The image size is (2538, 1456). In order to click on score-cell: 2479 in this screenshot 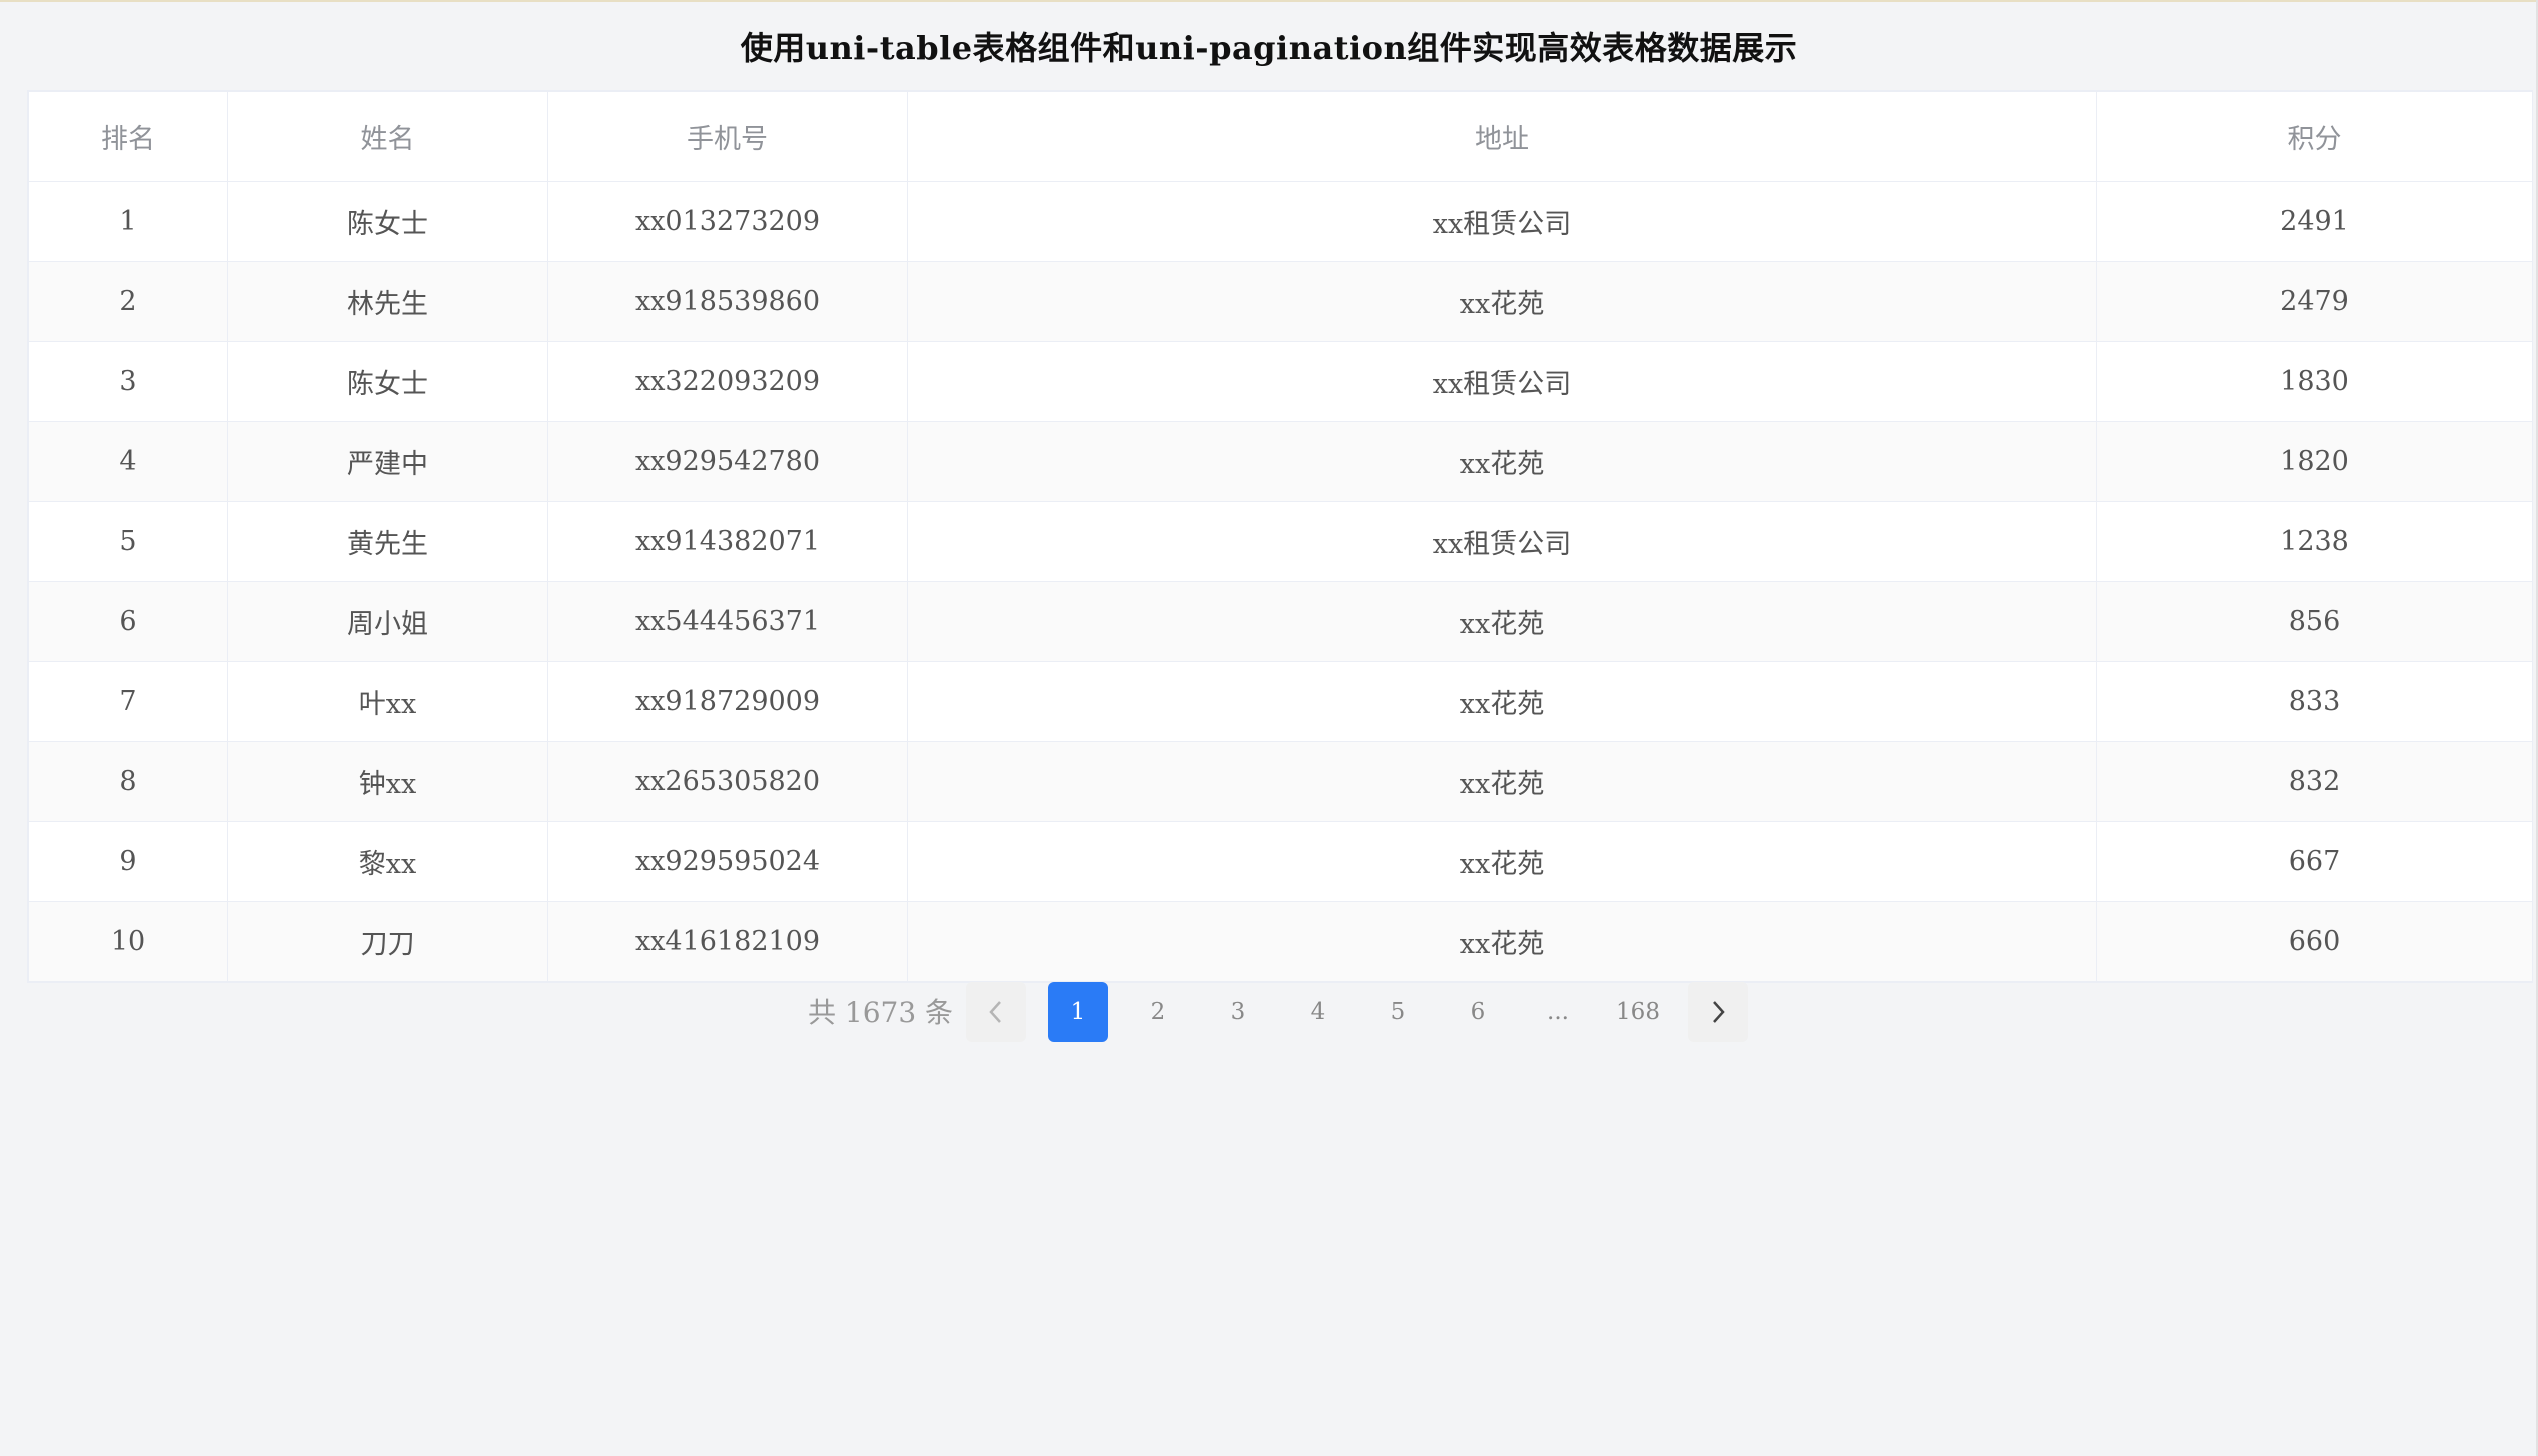, I will do `click(2314, 301)`.